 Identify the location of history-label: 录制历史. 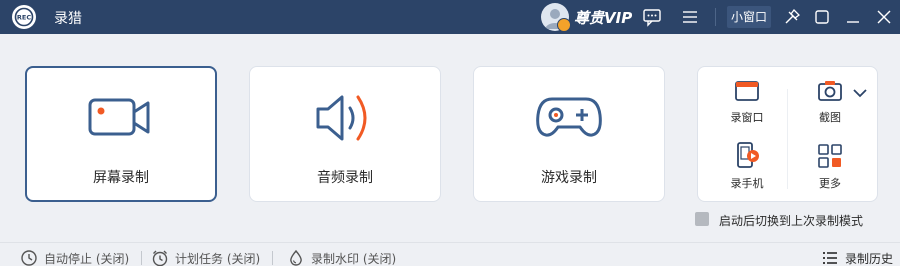
(869, 259).